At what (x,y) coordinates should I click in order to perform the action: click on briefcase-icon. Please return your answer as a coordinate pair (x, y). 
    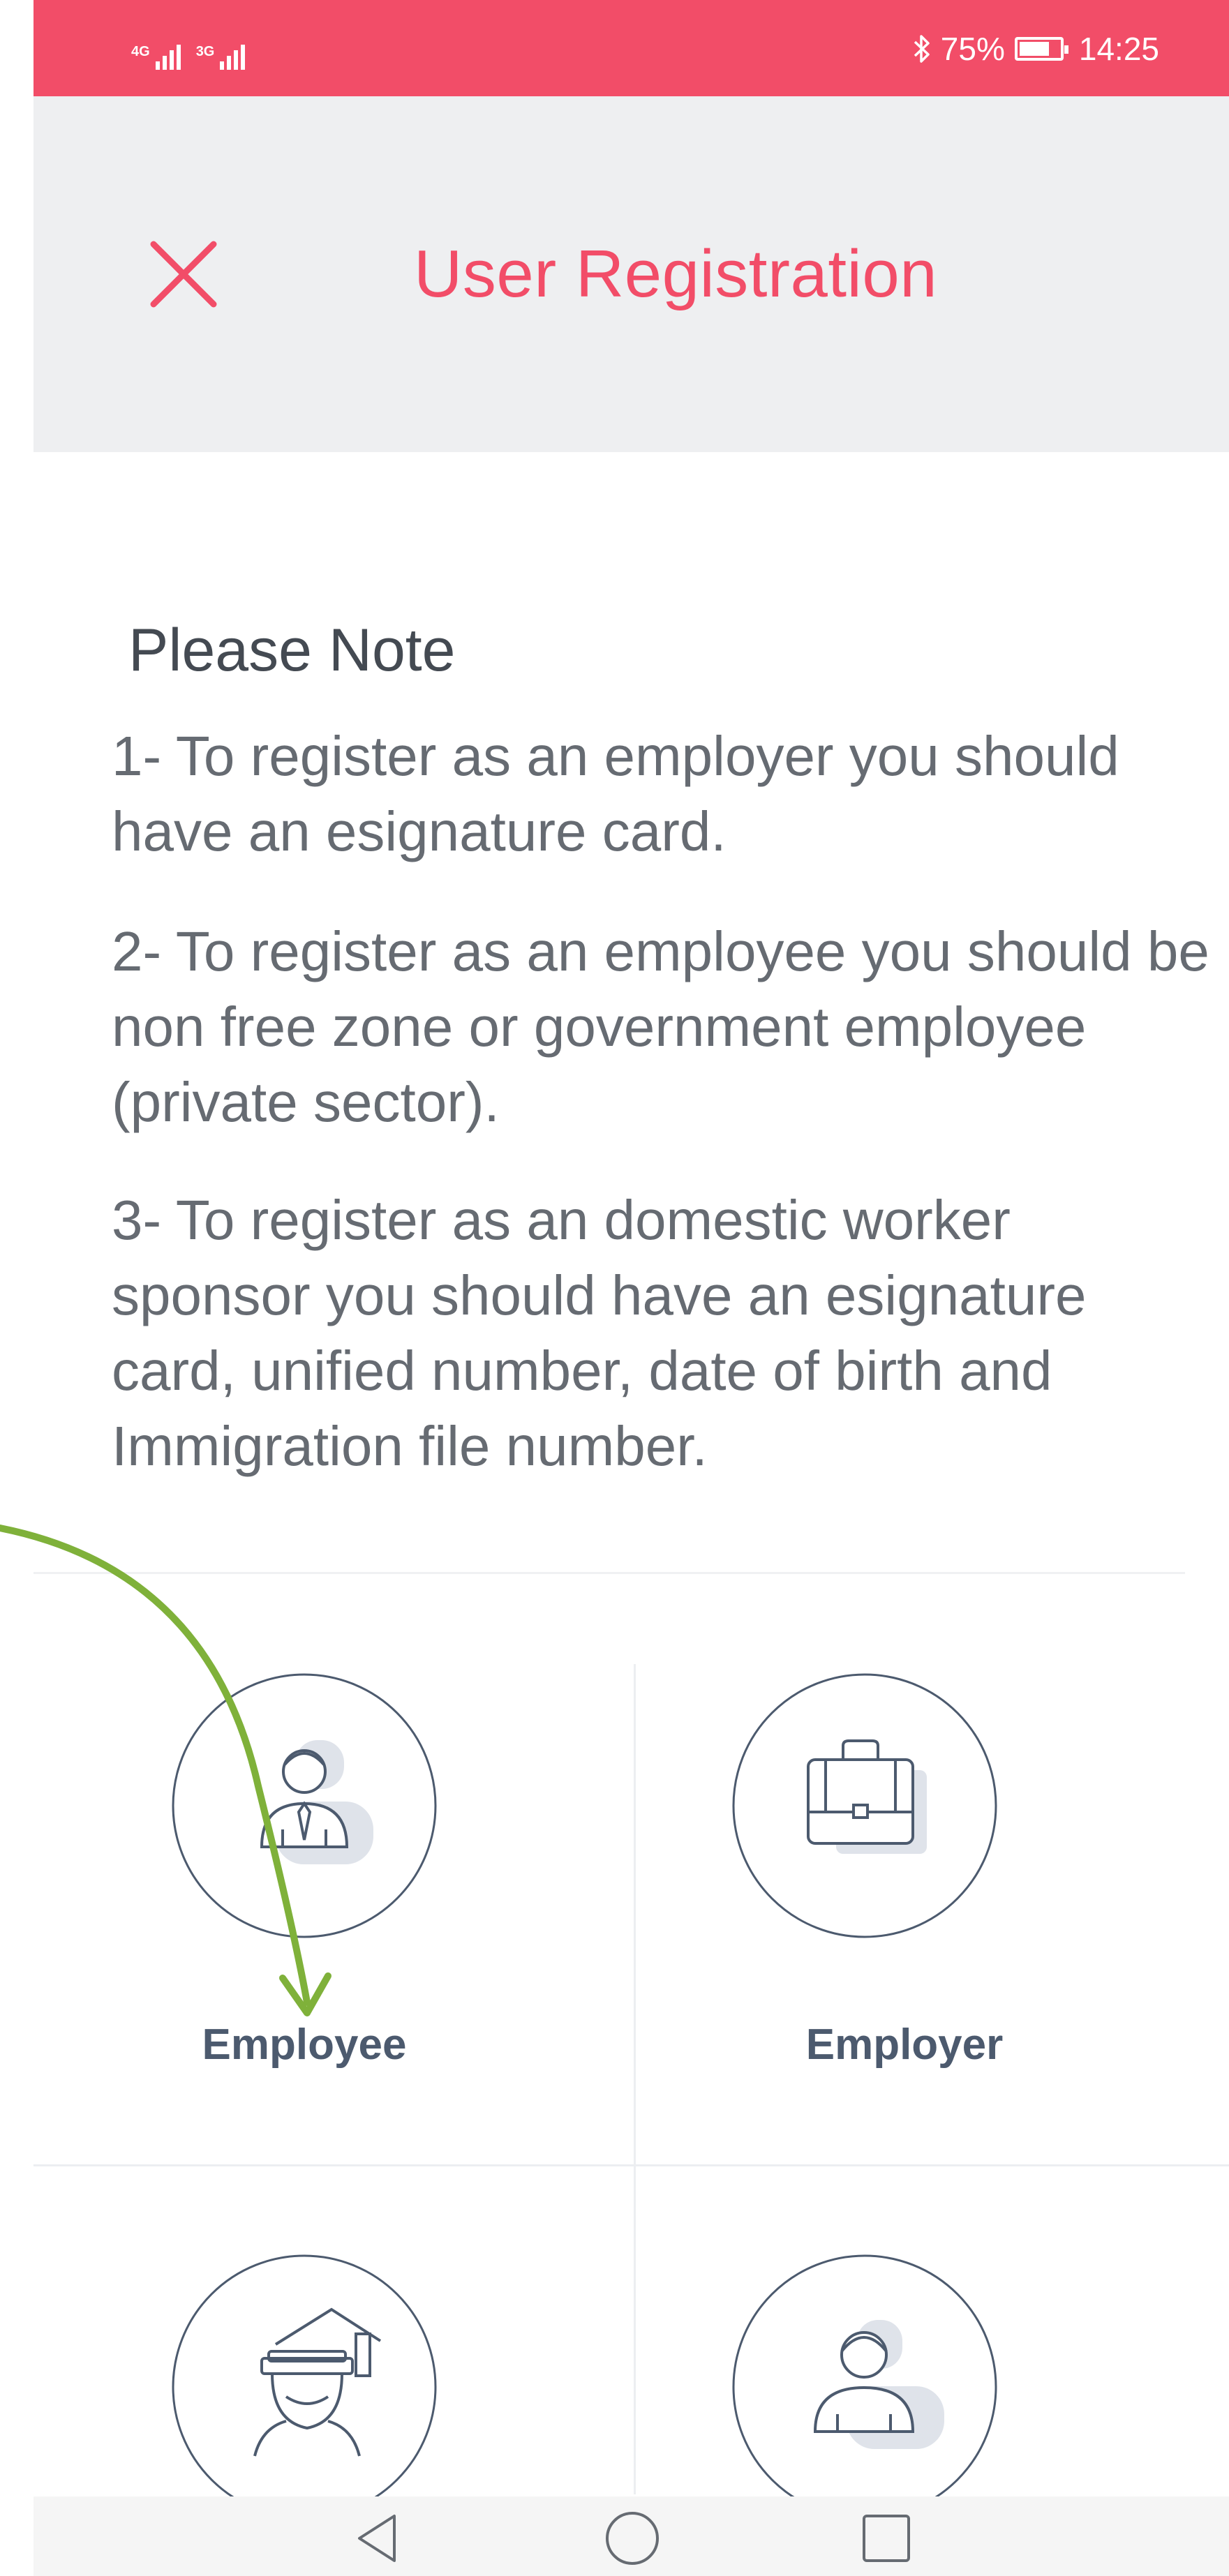
    Looking at the image, I should click on (864, 1805).